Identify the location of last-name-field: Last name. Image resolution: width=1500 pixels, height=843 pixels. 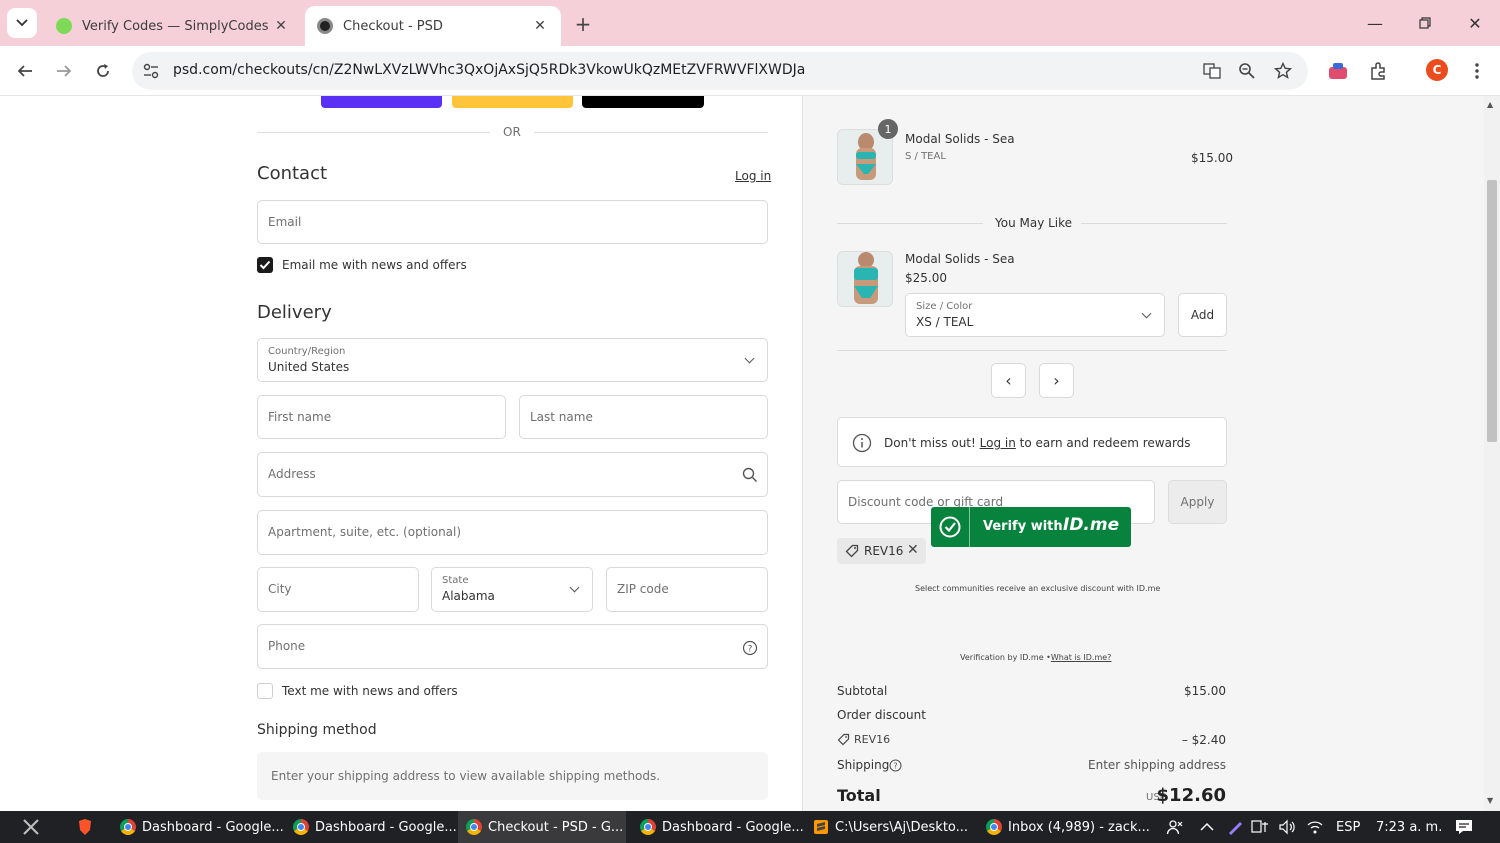
(643, 417).